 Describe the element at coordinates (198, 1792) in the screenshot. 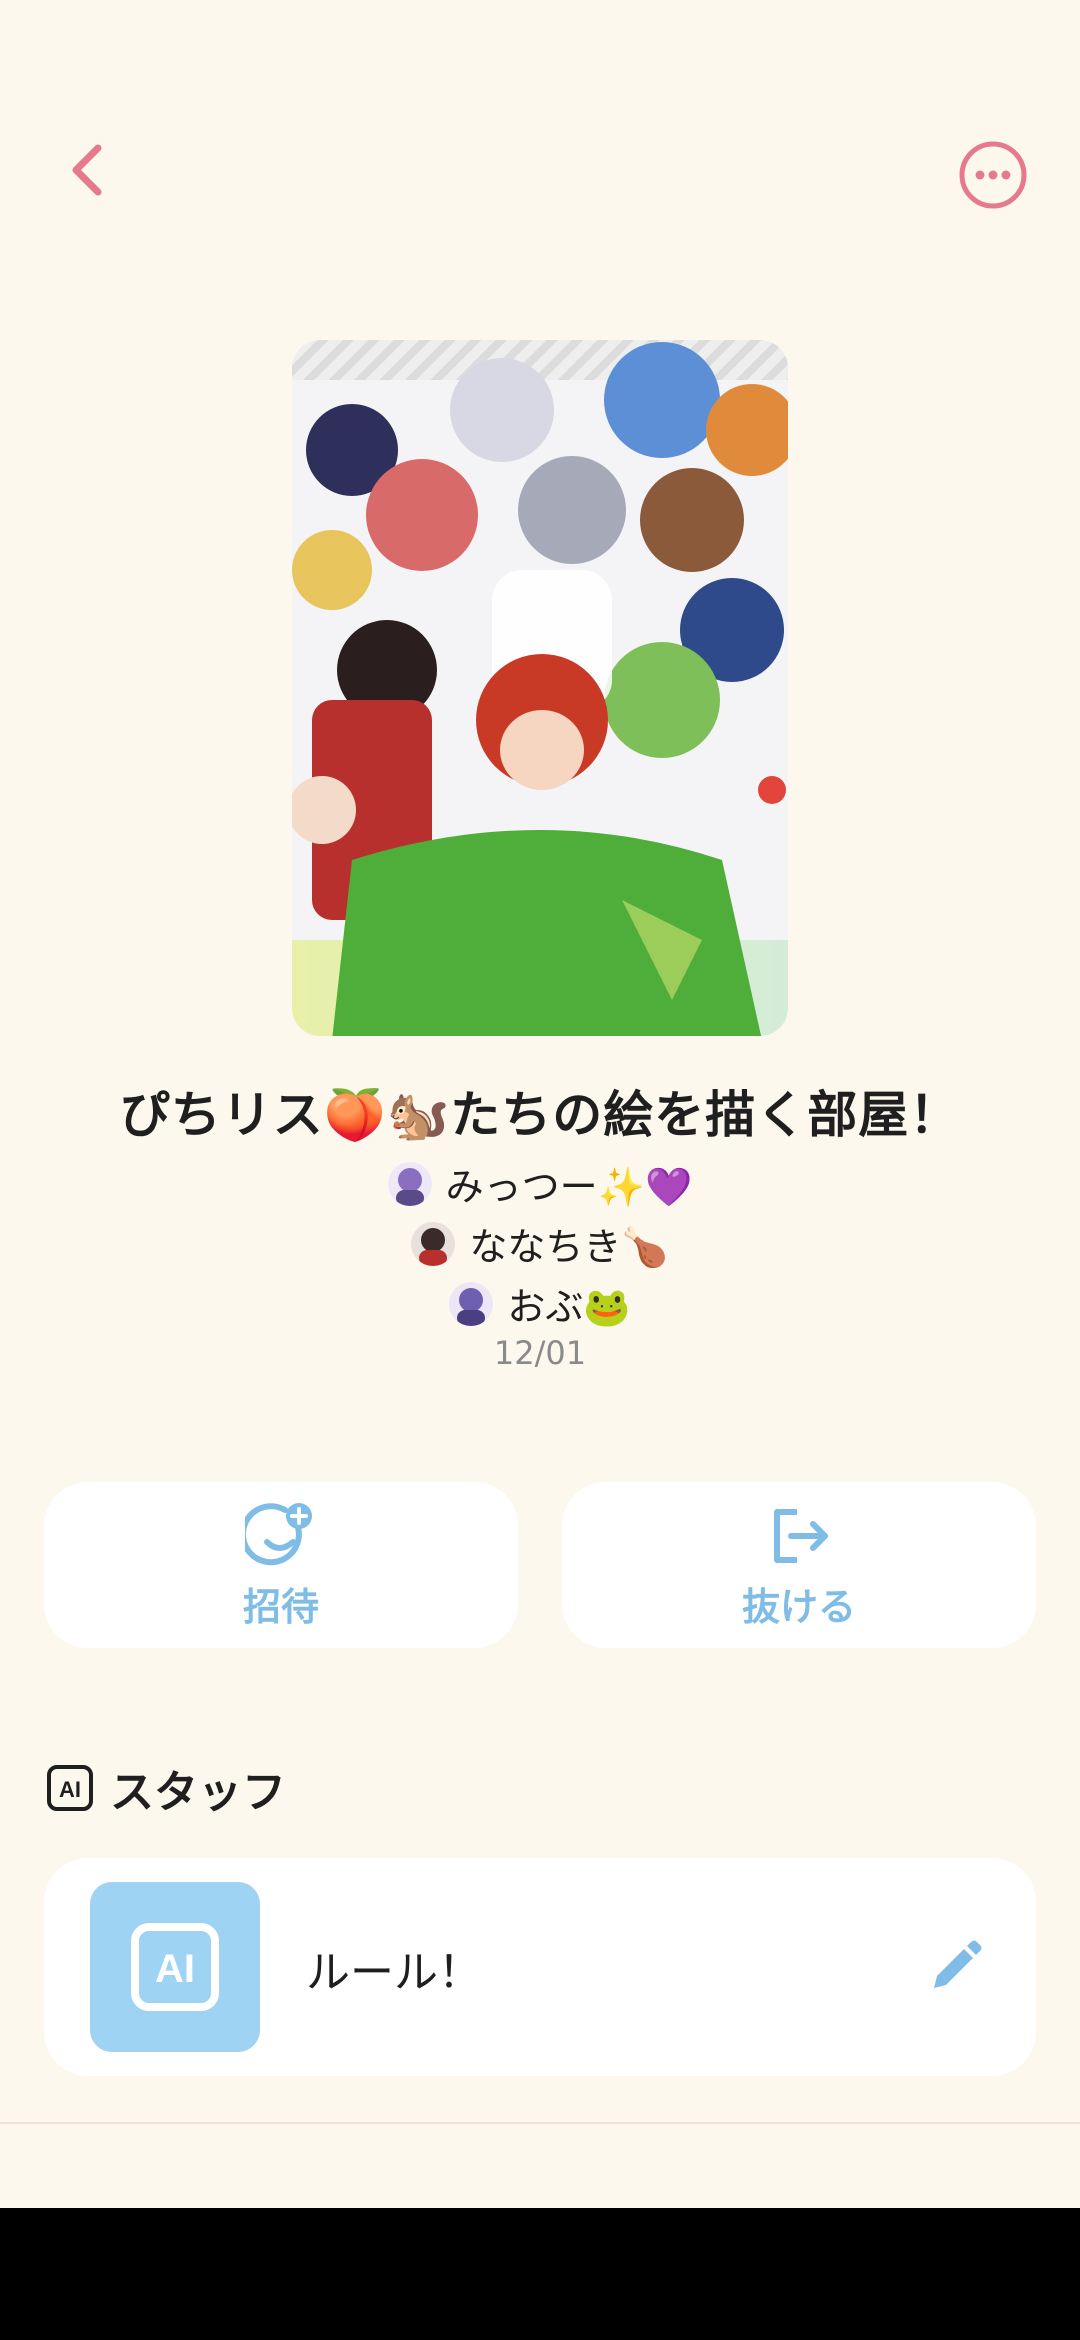

I see `staff-section-title: スタッフ` at that location.